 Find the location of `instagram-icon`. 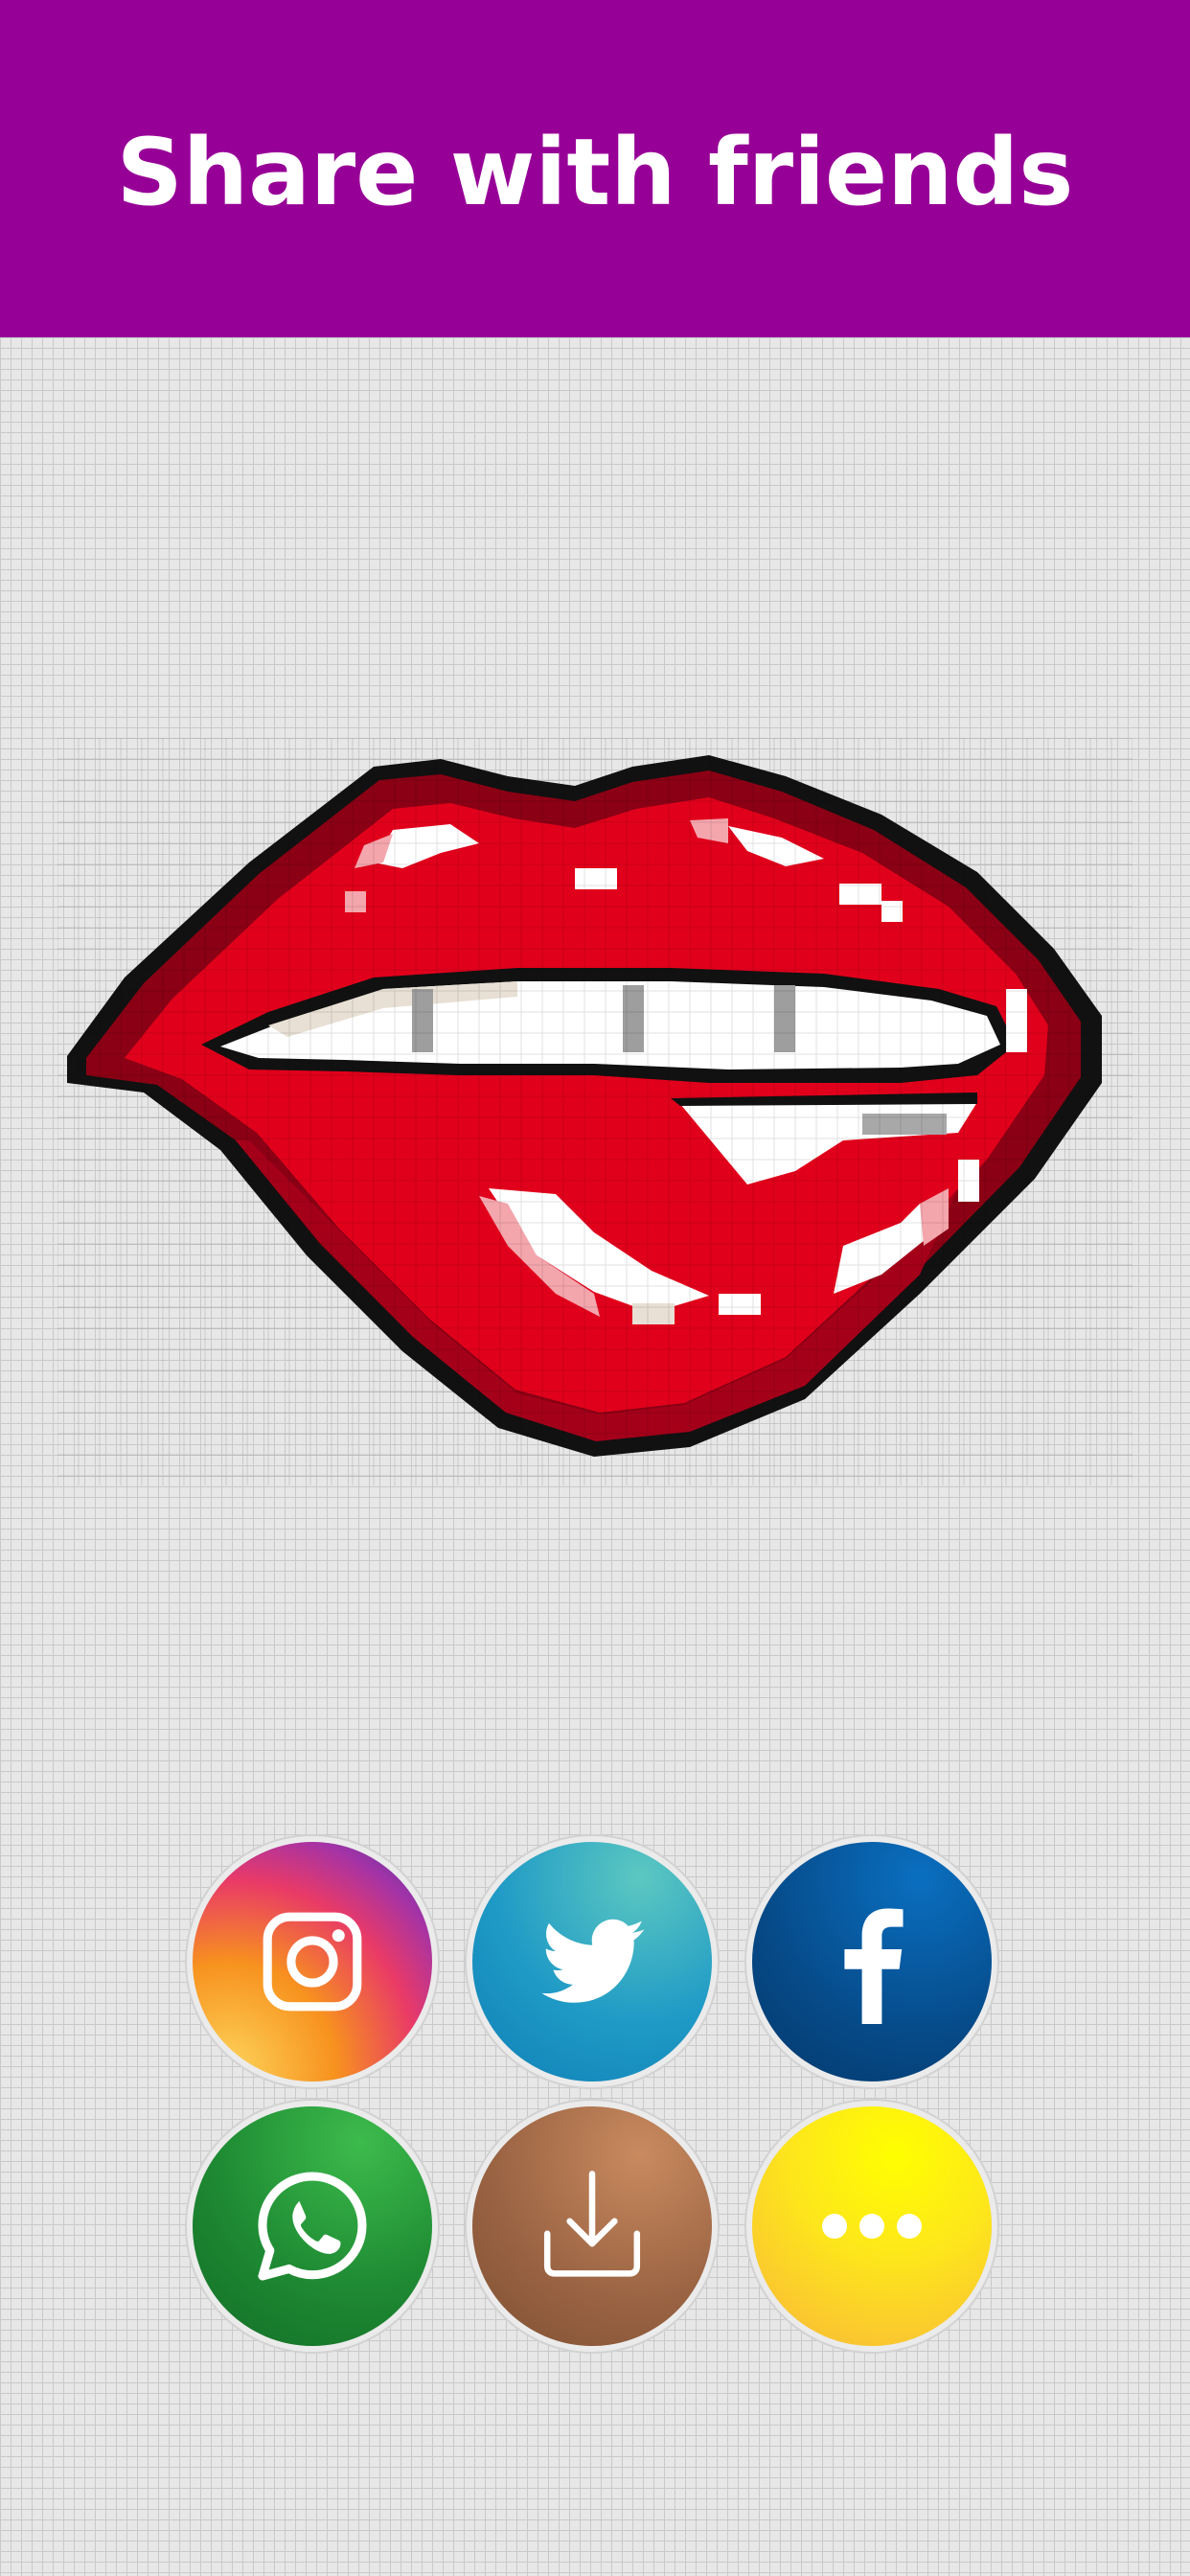

instagram-icon is located at coordinates (312, 1962).